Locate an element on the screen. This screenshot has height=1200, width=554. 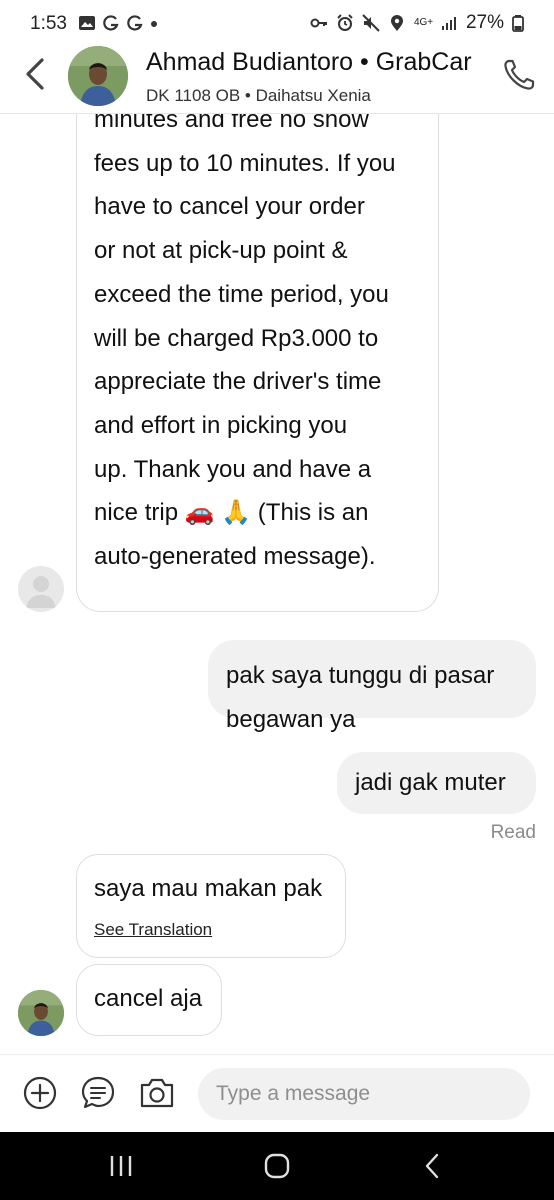
composer-bar is located at coordinates (277, 1093).